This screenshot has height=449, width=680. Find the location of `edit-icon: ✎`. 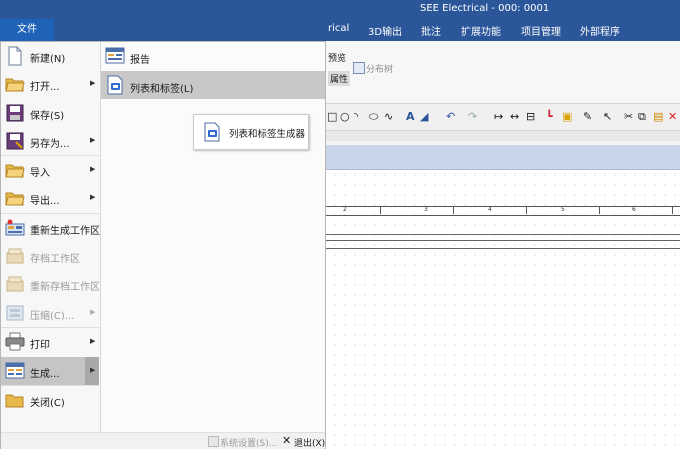

edit-icon: ✎ is located at coordinates (587, 117).